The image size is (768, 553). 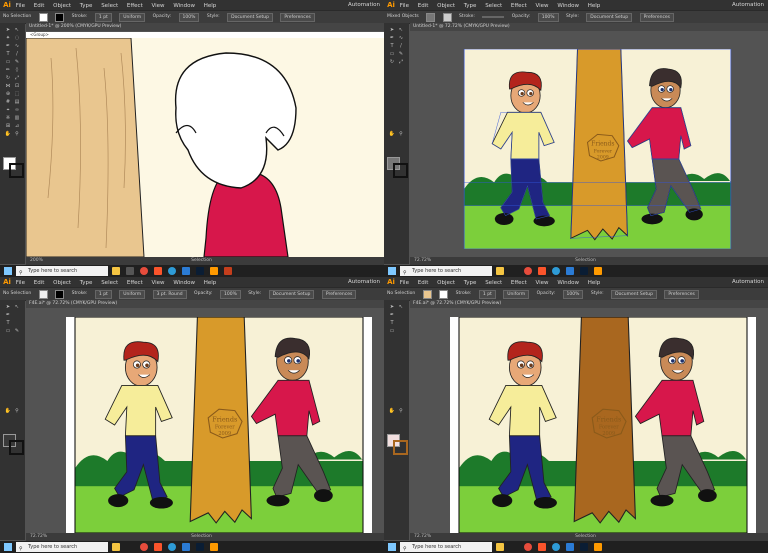 I want to click on eyedropper-icon: ⌖, so click(x=8, y=110).